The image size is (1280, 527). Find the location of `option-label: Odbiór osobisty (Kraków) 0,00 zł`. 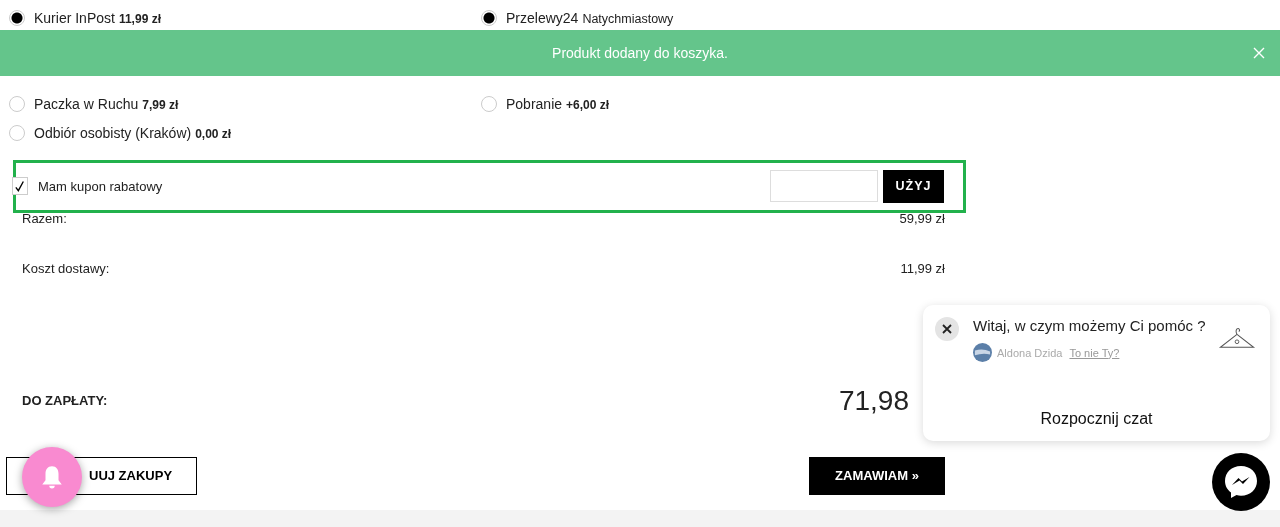

option-label: Odbiór osobisty (Kraków) 0,00 zł is located at coordinates (133, 132).